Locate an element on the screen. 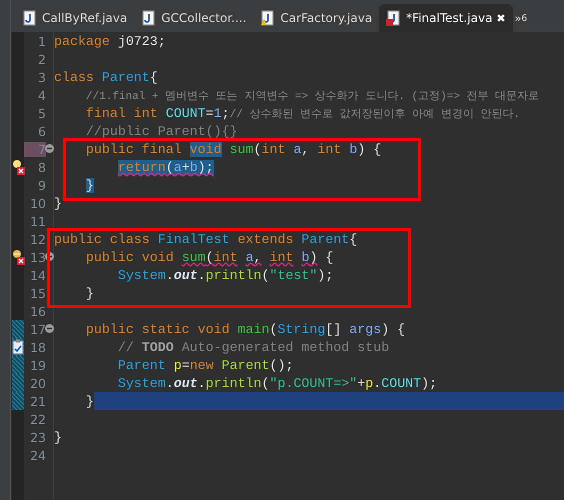 The width and height of the screenshot is (564, 500). line-number: 20 is located at coordinates (37, 383).